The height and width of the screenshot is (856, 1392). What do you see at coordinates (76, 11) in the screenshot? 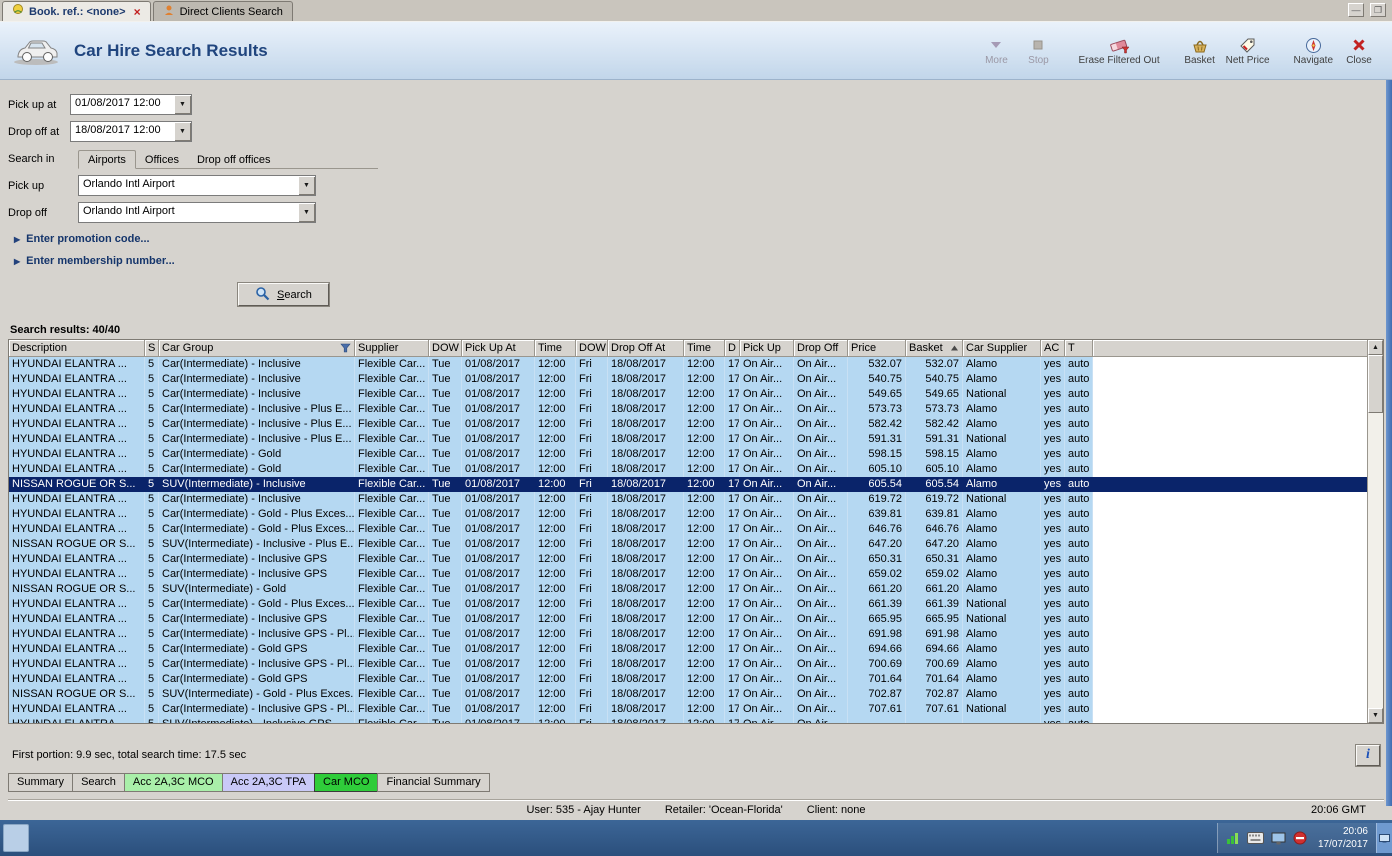
I see `tab-booking-ref: Book. ref.: <none> ×` at bounding box center [76, 11].